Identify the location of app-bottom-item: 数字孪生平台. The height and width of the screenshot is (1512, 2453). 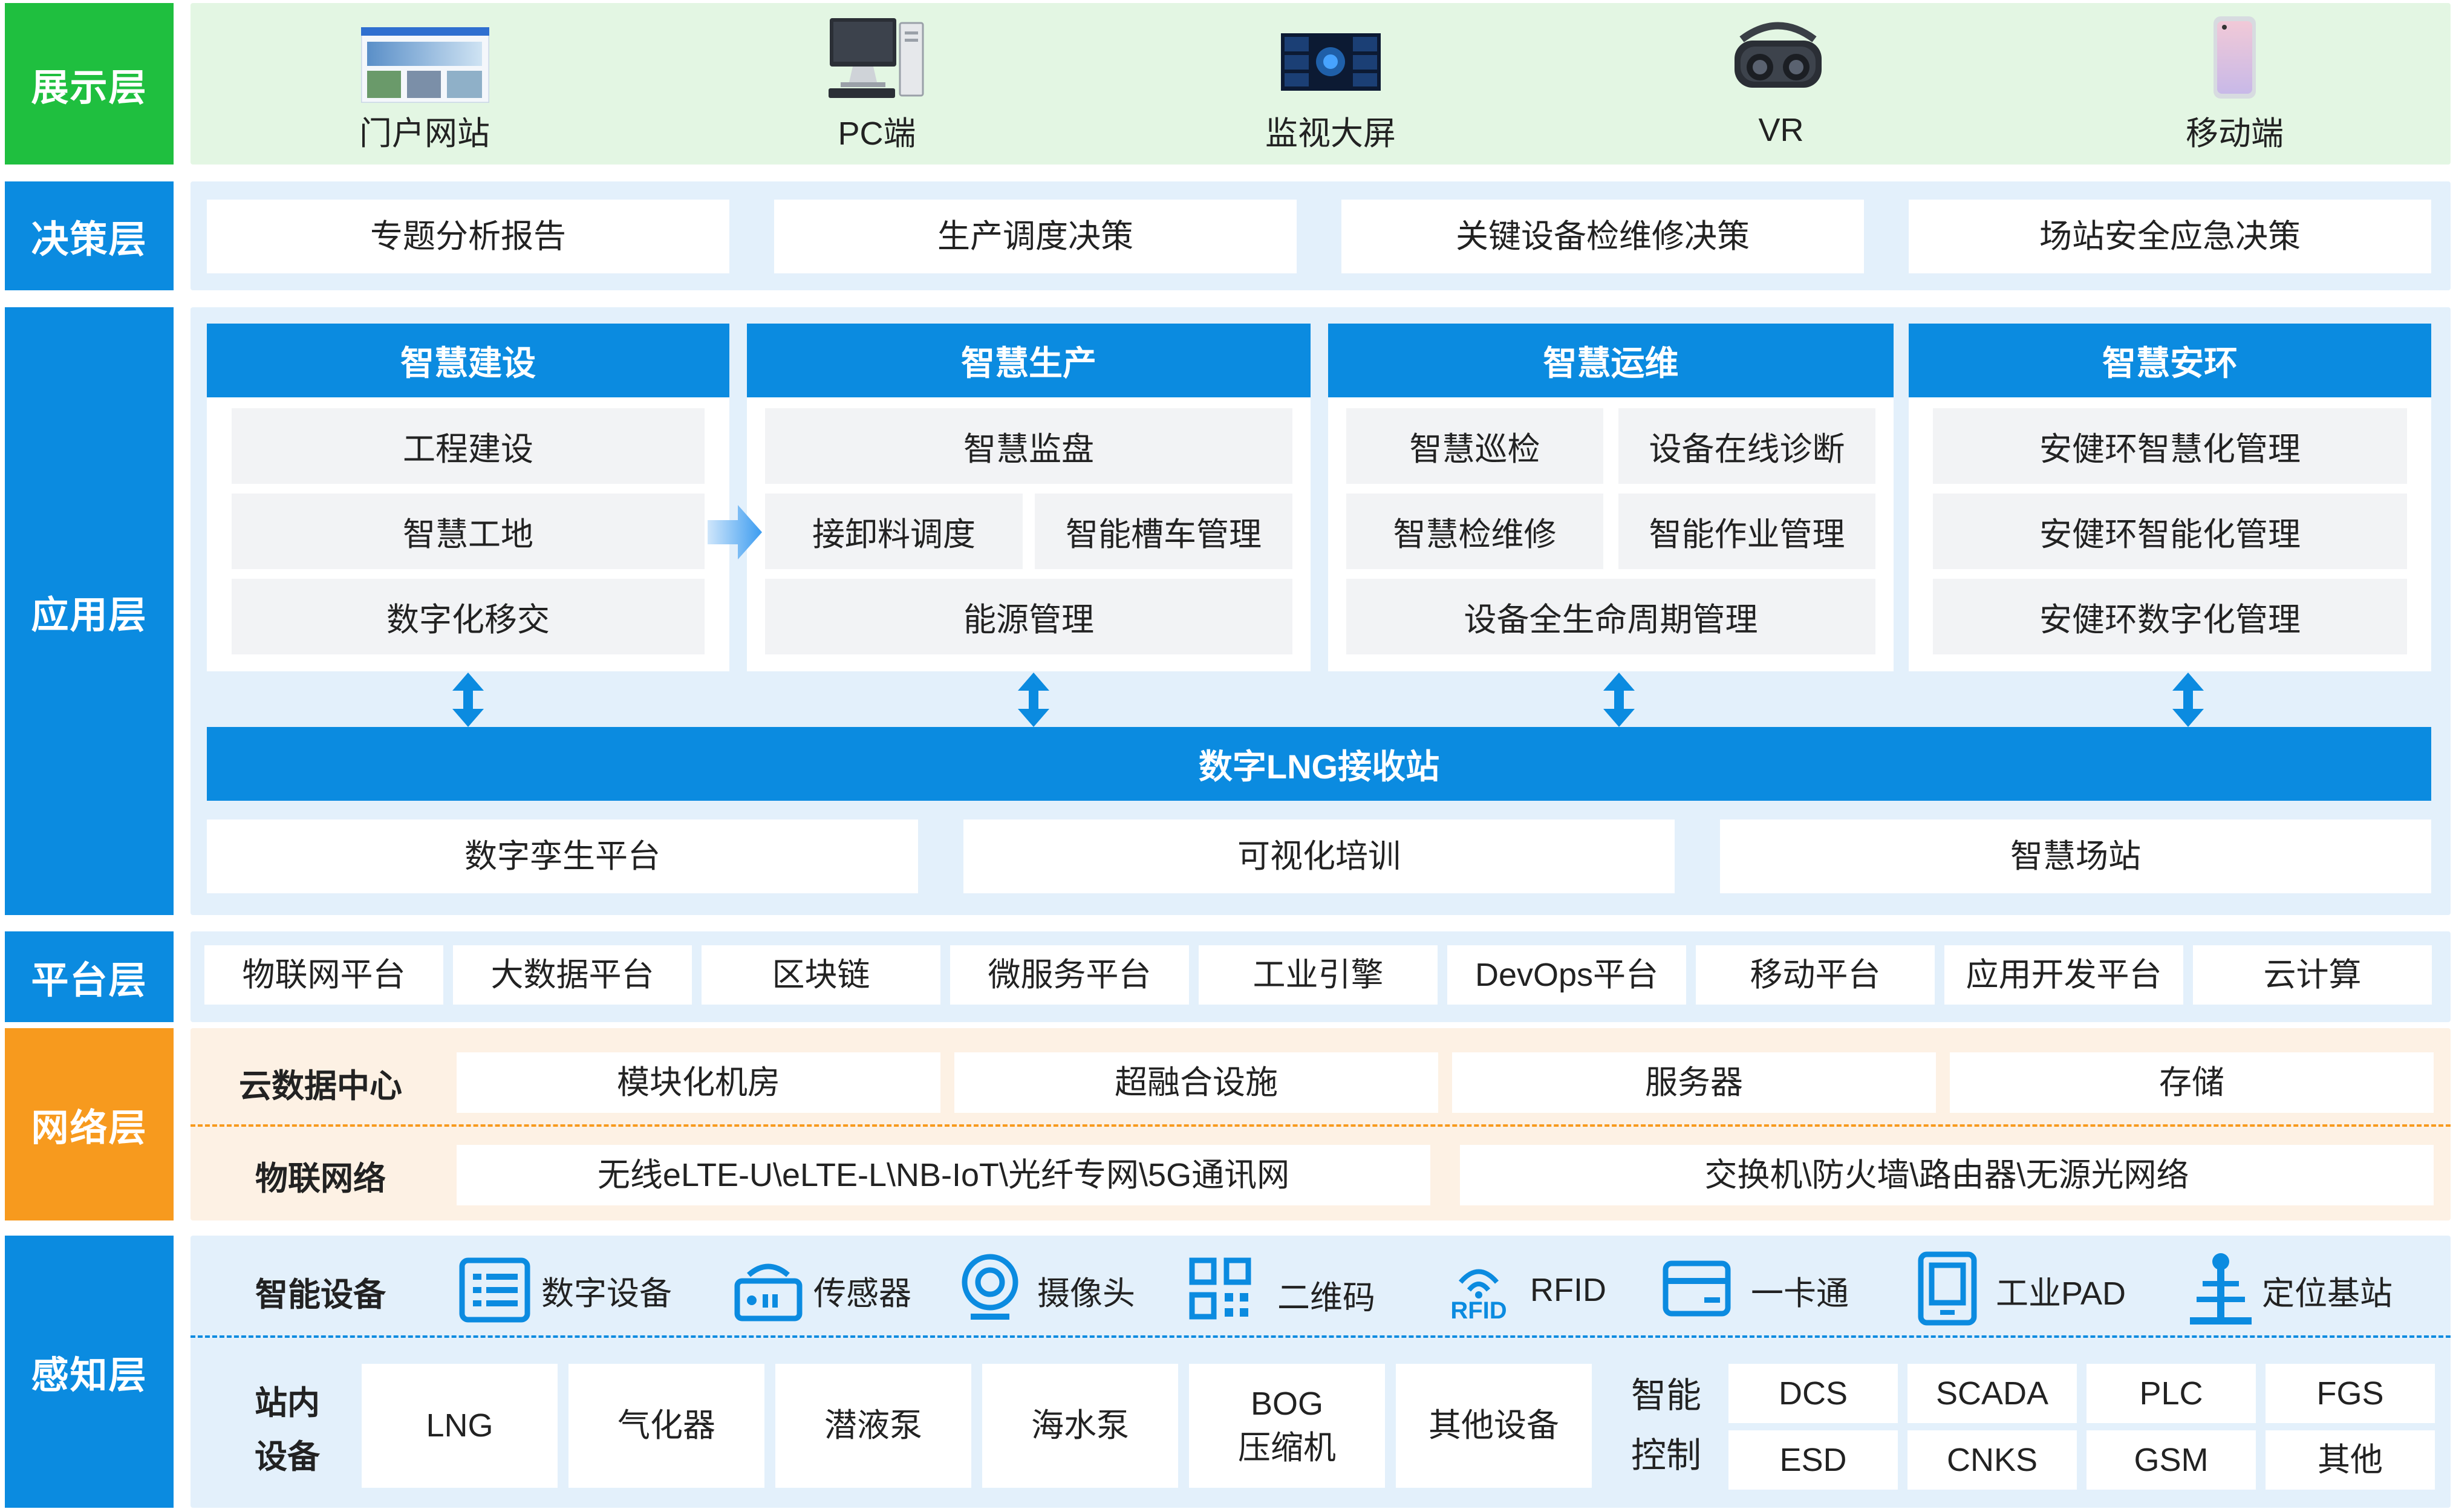
(562, 856).